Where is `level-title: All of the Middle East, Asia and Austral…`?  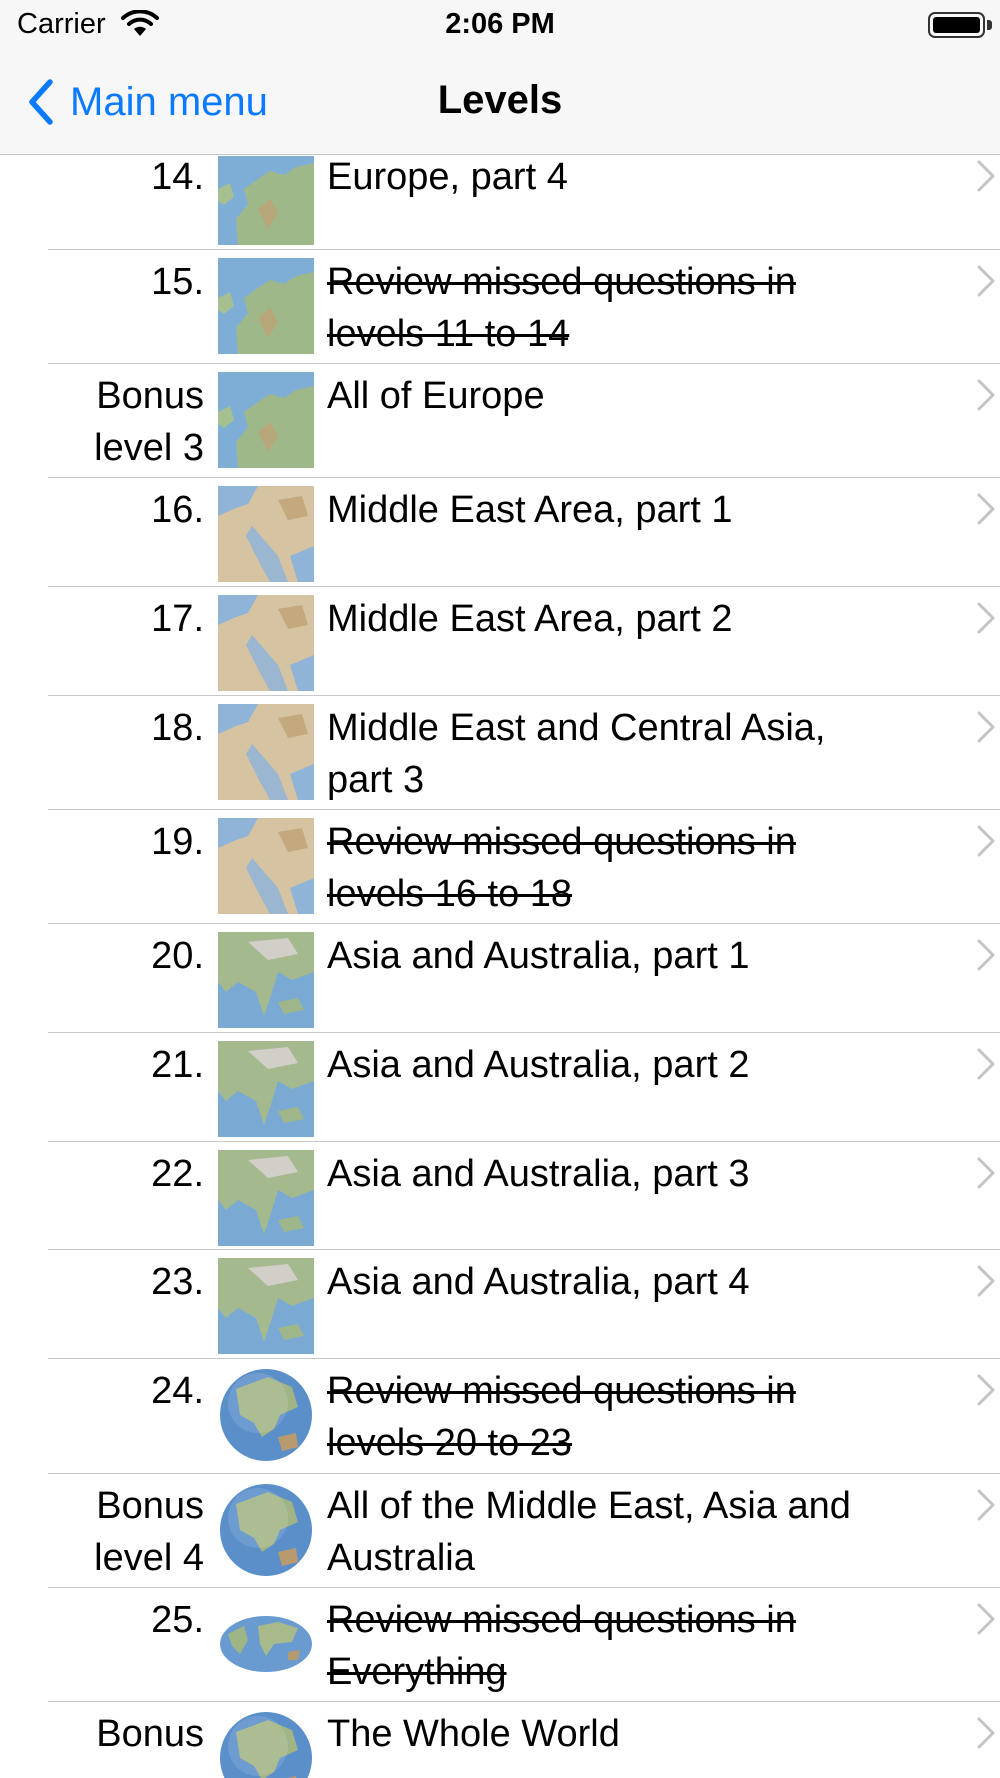 level-title: All of the Middle East, Asia and Austral… is located at coordinates (589, 1532).